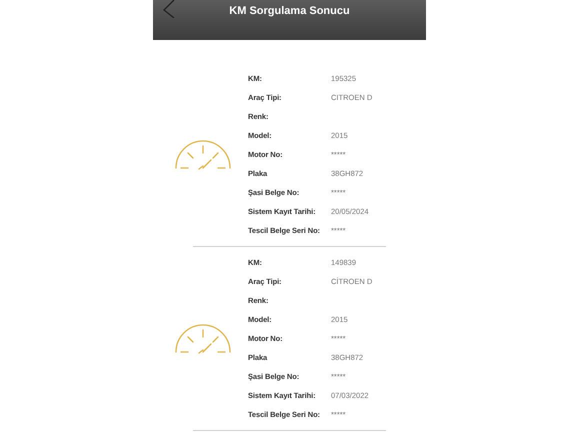 The height and width of the screenshot is (435, 580). I want to click on screen-title: KM Sorgulama Sonucu, so click(289, 11).